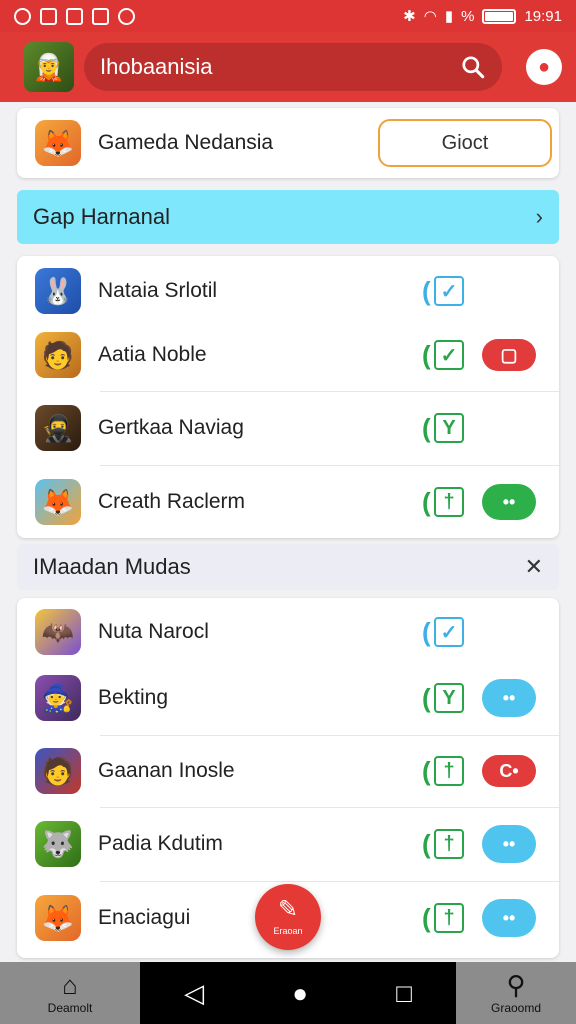 This screenshot has height=1024, width=576. Describe the element at coordinates (288, 291) in the screenshot. I see `list-item: 🐰 Nataia Srlotil (✓` at that location.